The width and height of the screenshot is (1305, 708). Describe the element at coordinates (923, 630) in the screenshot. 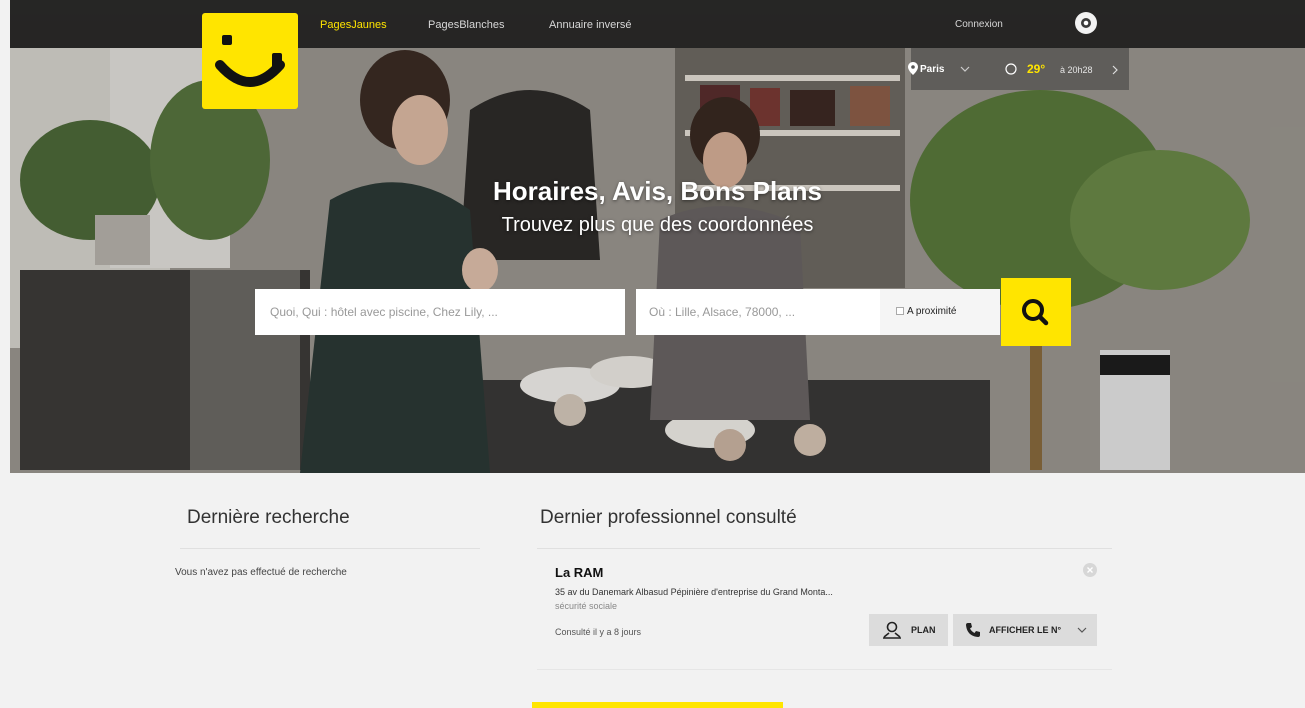

I see `plan-label: PLAN` at that location.